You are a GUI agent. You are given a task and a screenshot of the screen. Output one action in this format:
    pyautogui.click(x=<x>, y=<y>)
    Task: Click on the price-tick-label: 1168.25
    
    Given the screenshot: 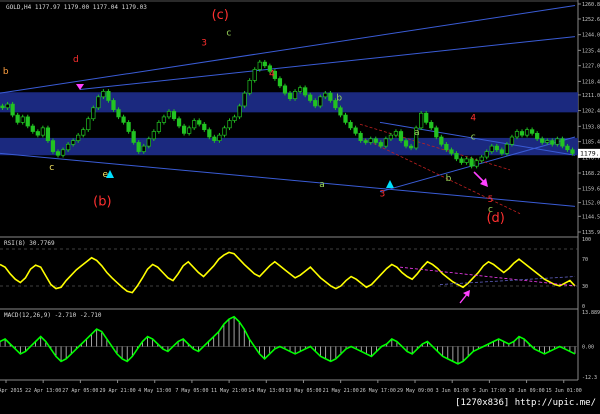 What is the action you would take?
    pyautogui.click(x=591, y=174)
    